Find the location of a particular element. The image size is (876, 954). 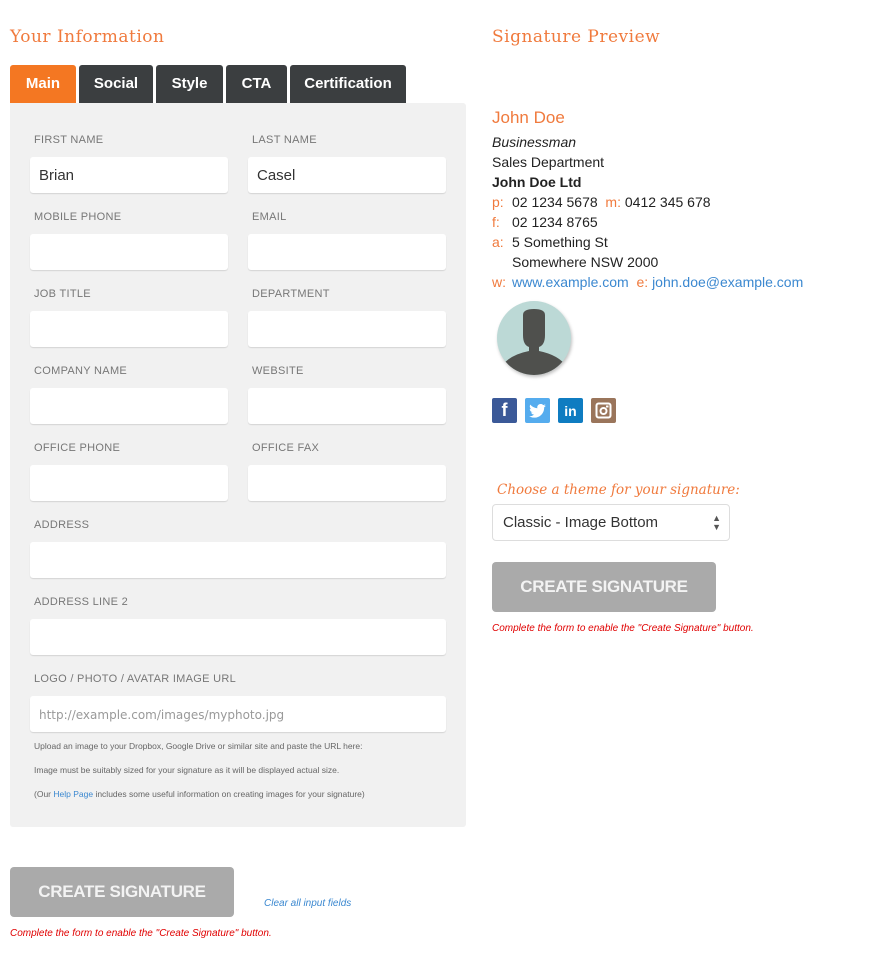

facebook-icon: f is located at coordinates (504, 410).